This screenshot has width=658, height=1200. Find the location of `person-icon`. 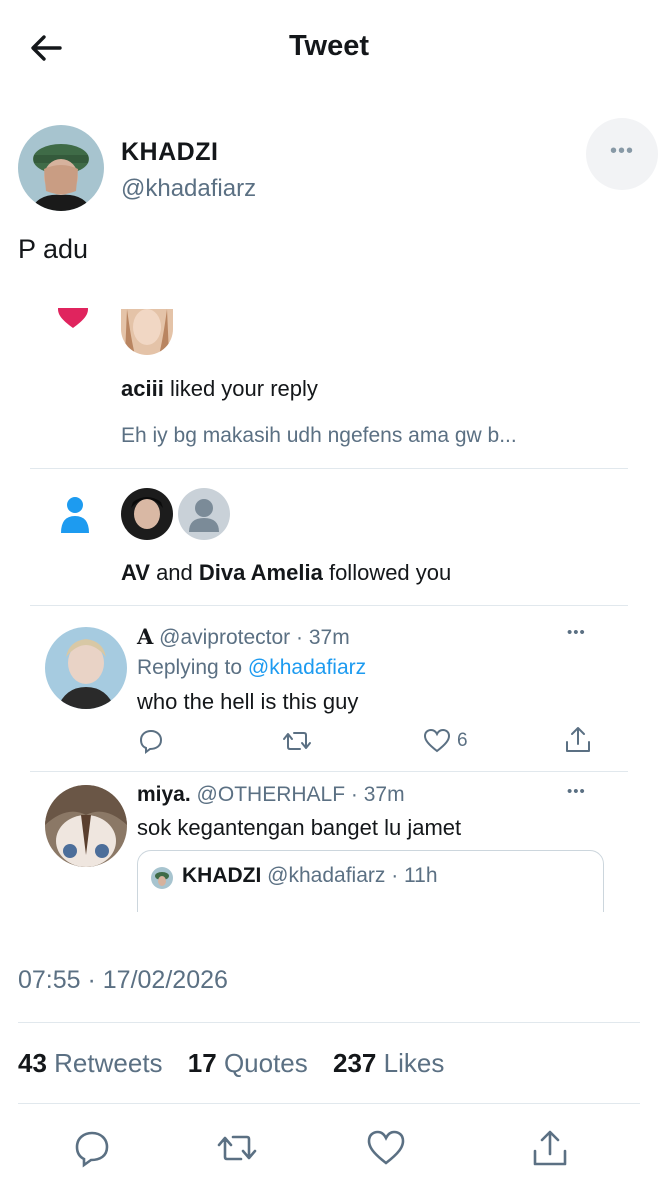

person-icon is located at coordinates (75, 515).